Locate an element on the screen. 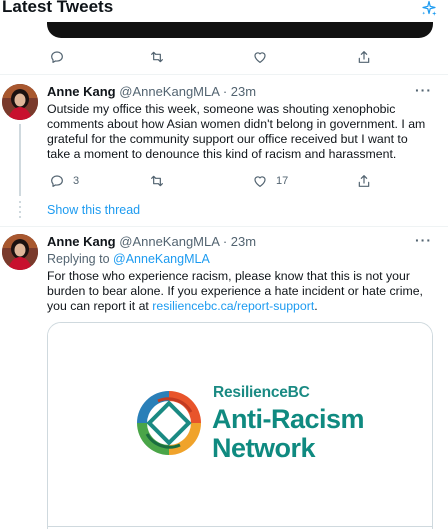 The image size is (448, 529). card-divider is located at coordinates (240, 526).